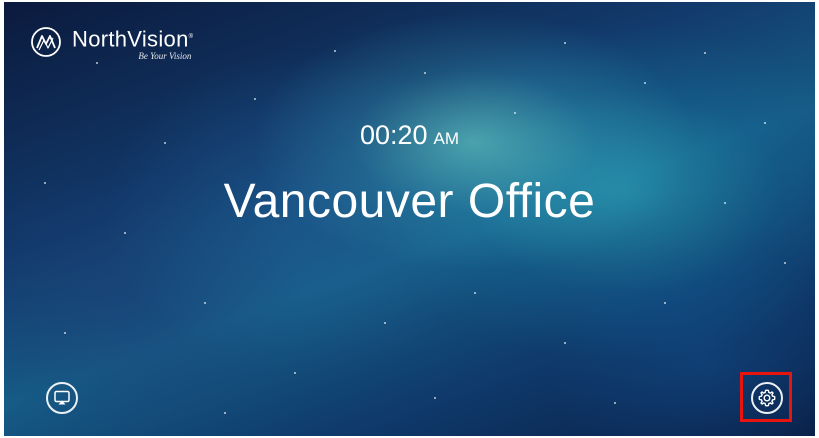  Describe the element at coordinates (165, 56) in the screenshot. I see `brand-tagline: Be Your Vision` at that location.